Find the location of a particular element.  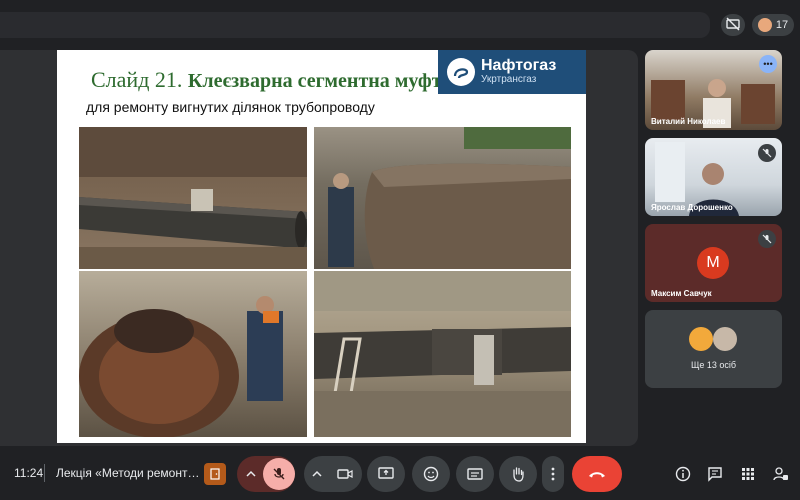

separator is located at coordinates (44, 473).